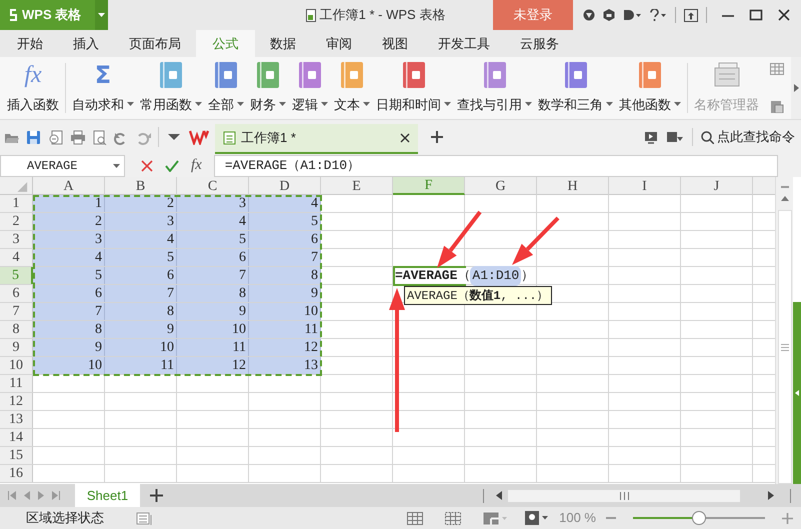 This screenshot has width=801, height=529. I want to click on split-handle-icon, so click(784, 187).